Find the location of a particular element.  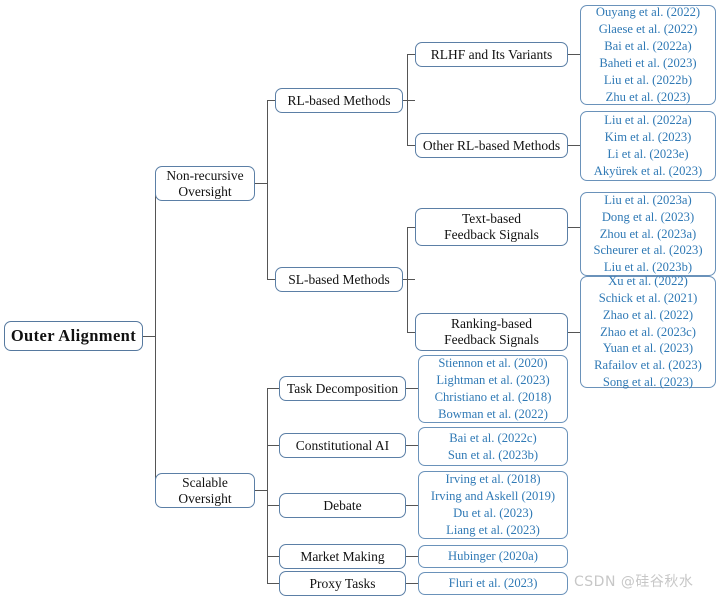

edge-sl-trunk is located at coordinates (407, 279).